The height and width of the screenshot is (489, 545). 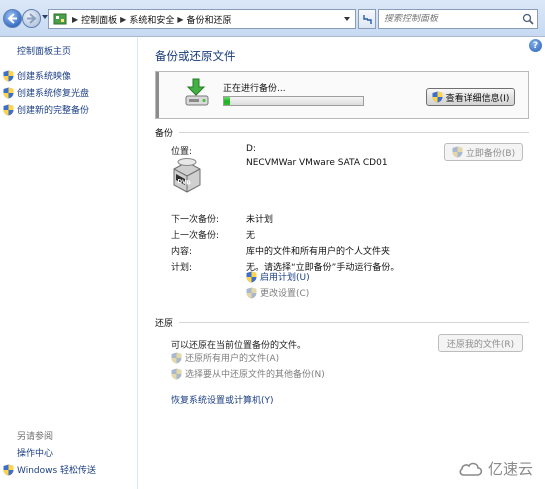 I want to click on control-panel-home-link: 控制面板主页, so click(x=44, y=50).